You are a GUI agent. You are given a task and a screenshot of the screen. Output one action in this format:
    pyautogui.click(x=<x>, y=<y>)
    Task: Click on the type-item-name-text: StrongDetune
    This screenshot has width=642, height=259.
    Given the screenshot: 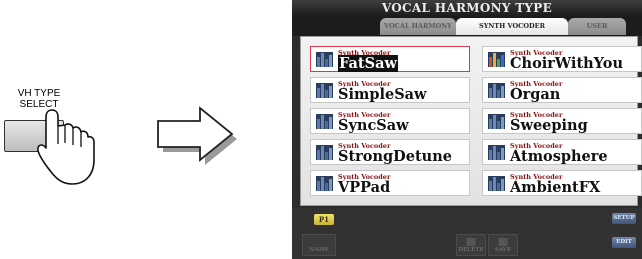 What is the action you would take?
    pyautogui.click(x=395, y=156)
    